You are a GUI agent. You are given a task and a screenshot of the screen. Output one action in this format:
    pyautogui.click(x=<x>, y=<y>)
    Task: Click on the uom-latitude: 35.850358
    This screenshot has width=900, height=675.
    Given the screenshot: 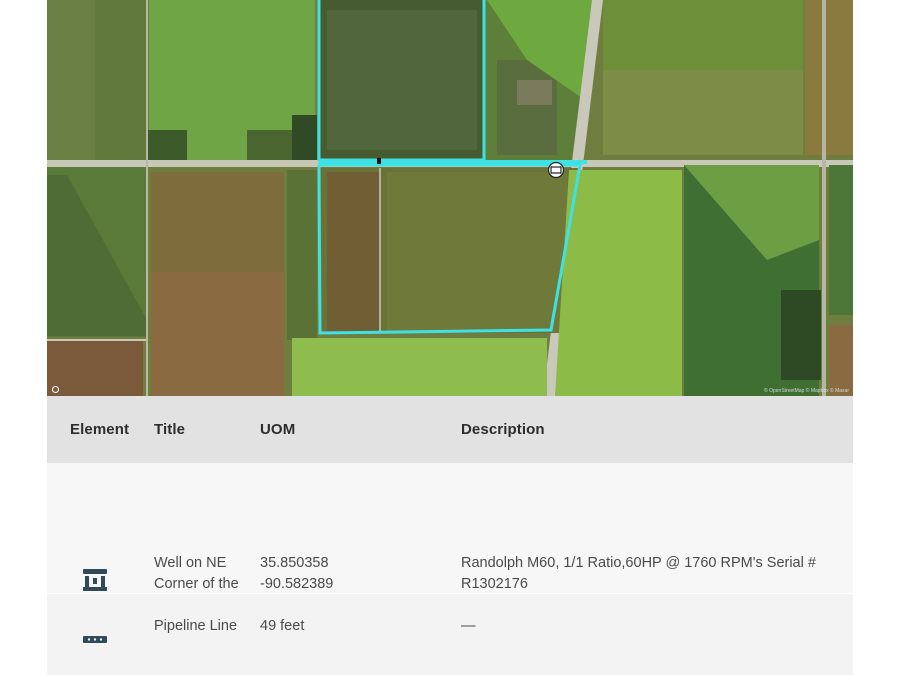 What is the action you would take?
    pyautogui.click(x=294, y=563)
    